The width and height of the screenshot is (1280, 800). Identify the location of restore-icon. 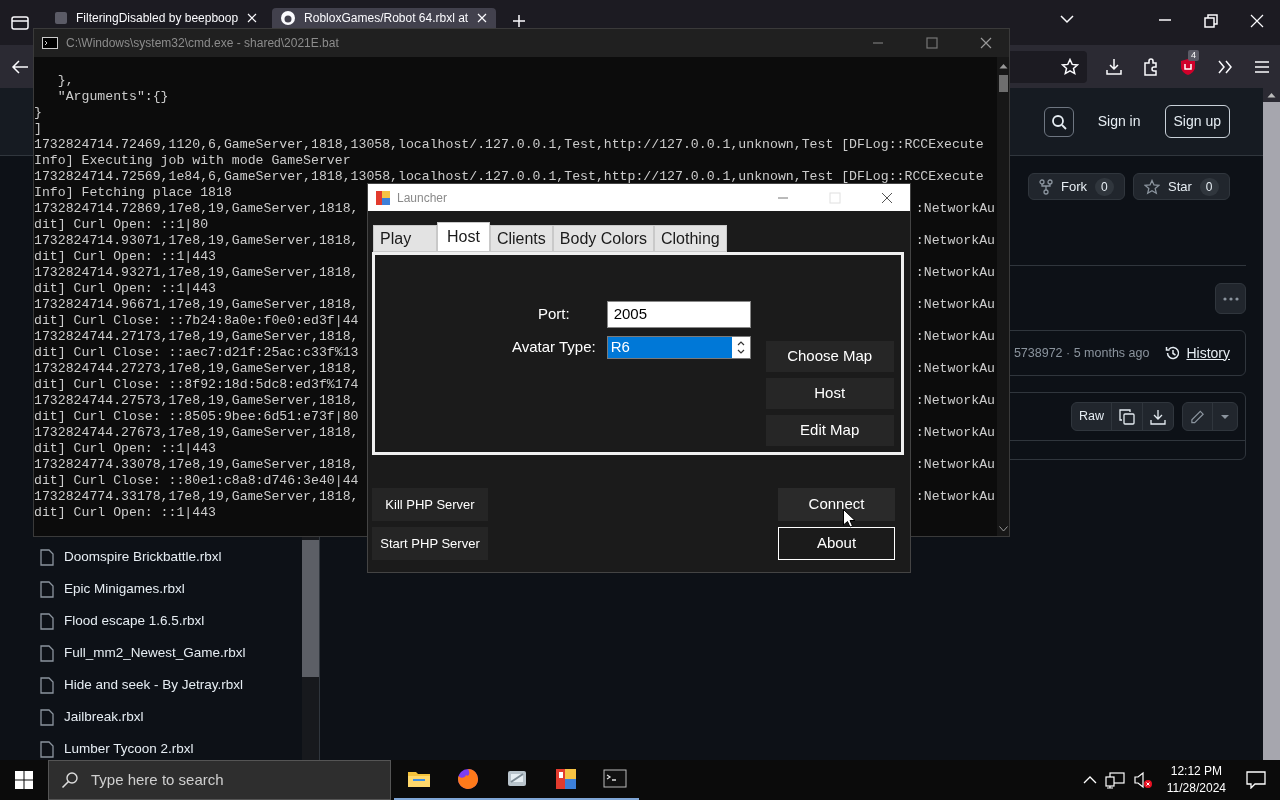
(1211, 21).